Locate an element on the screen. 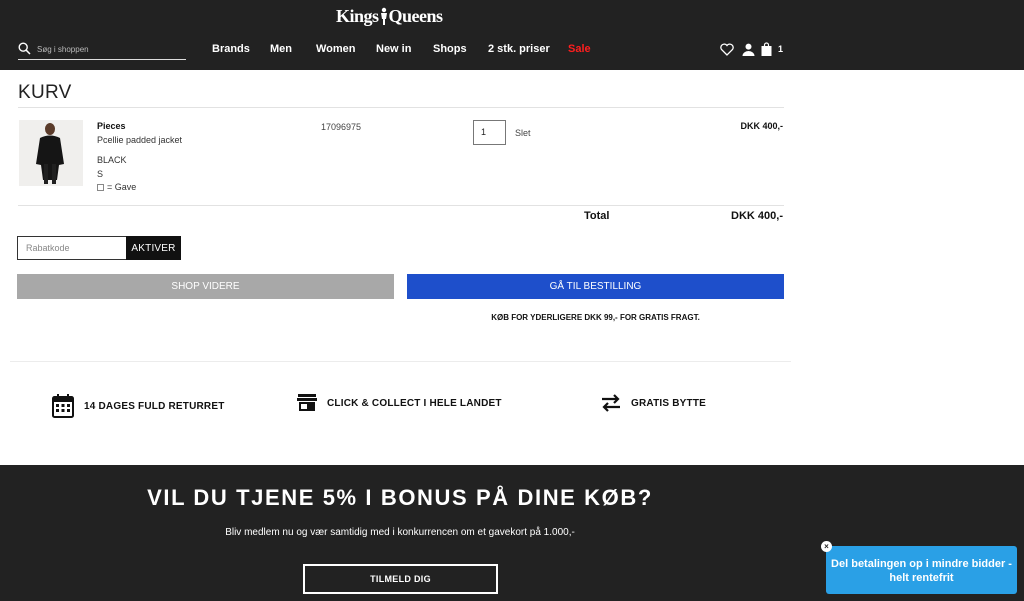  usp-free-exchange: GRATIS BYTTE is located at coordinates (653, 403).